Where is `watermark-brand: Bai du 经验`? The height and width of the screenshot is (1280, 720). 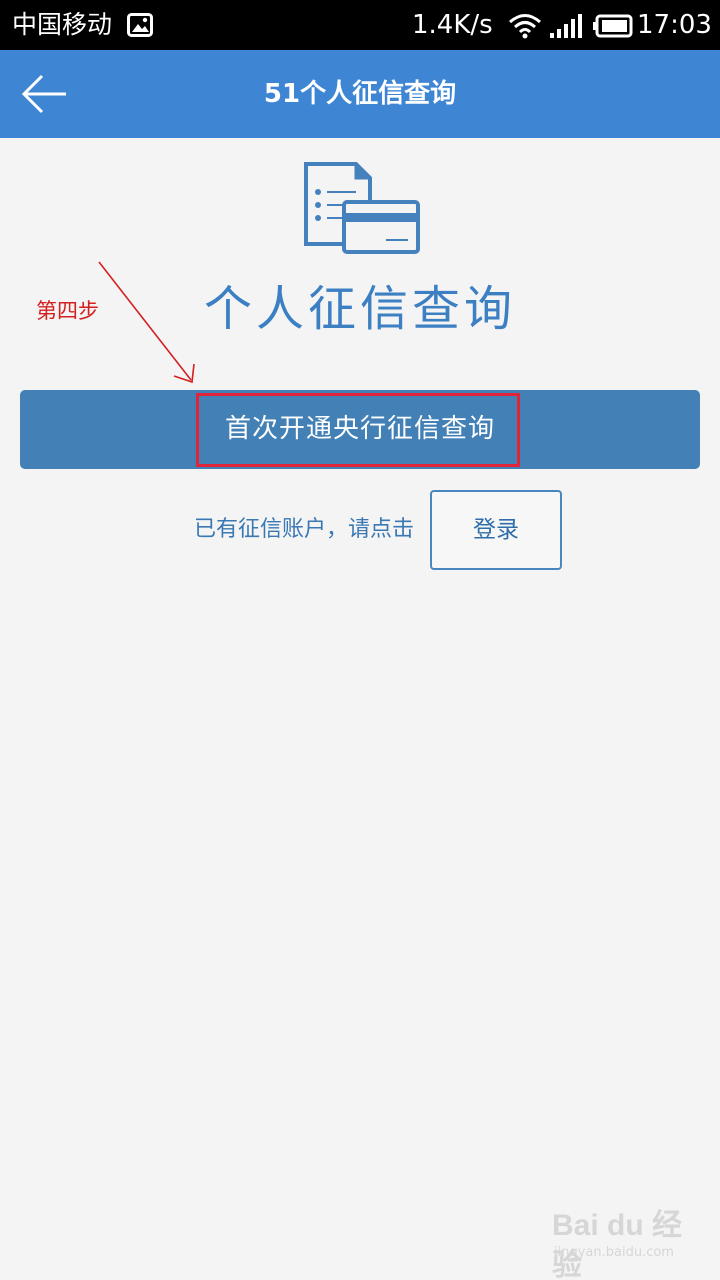 watermark-brand: Bai du 经验 is located at coordinates (617, 1244).